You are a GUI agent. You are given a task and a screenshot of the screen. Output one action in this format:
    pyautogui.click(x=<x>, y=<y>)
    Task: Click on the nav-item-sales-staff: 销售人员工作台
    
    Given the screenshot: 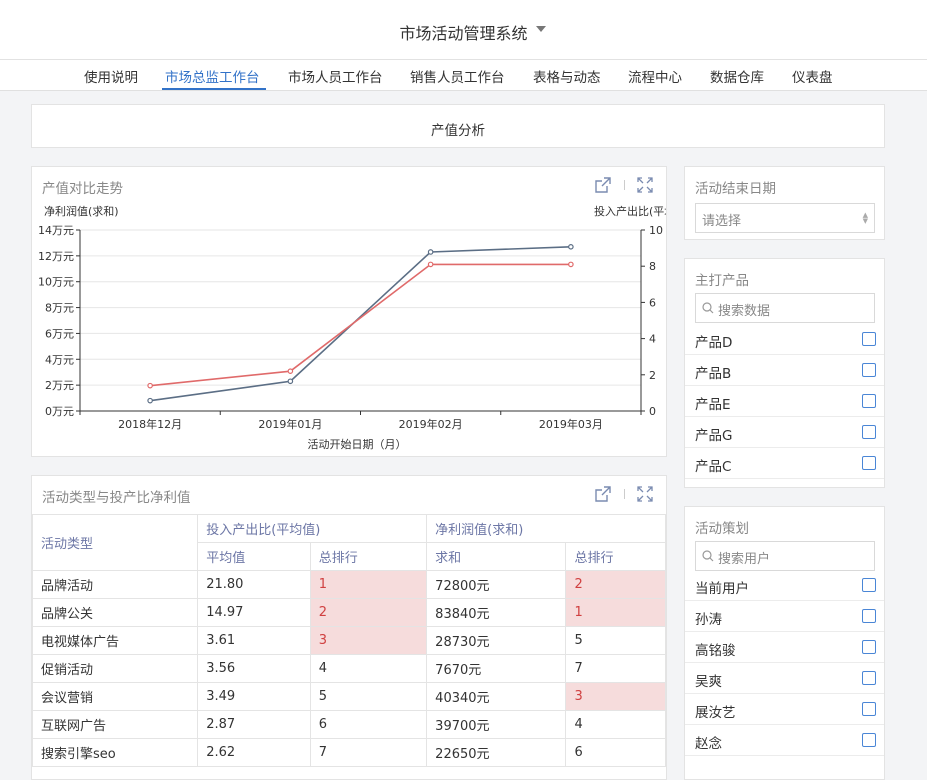 What is the action you would take?
    pyautogui.click(x=457, y=76)
    